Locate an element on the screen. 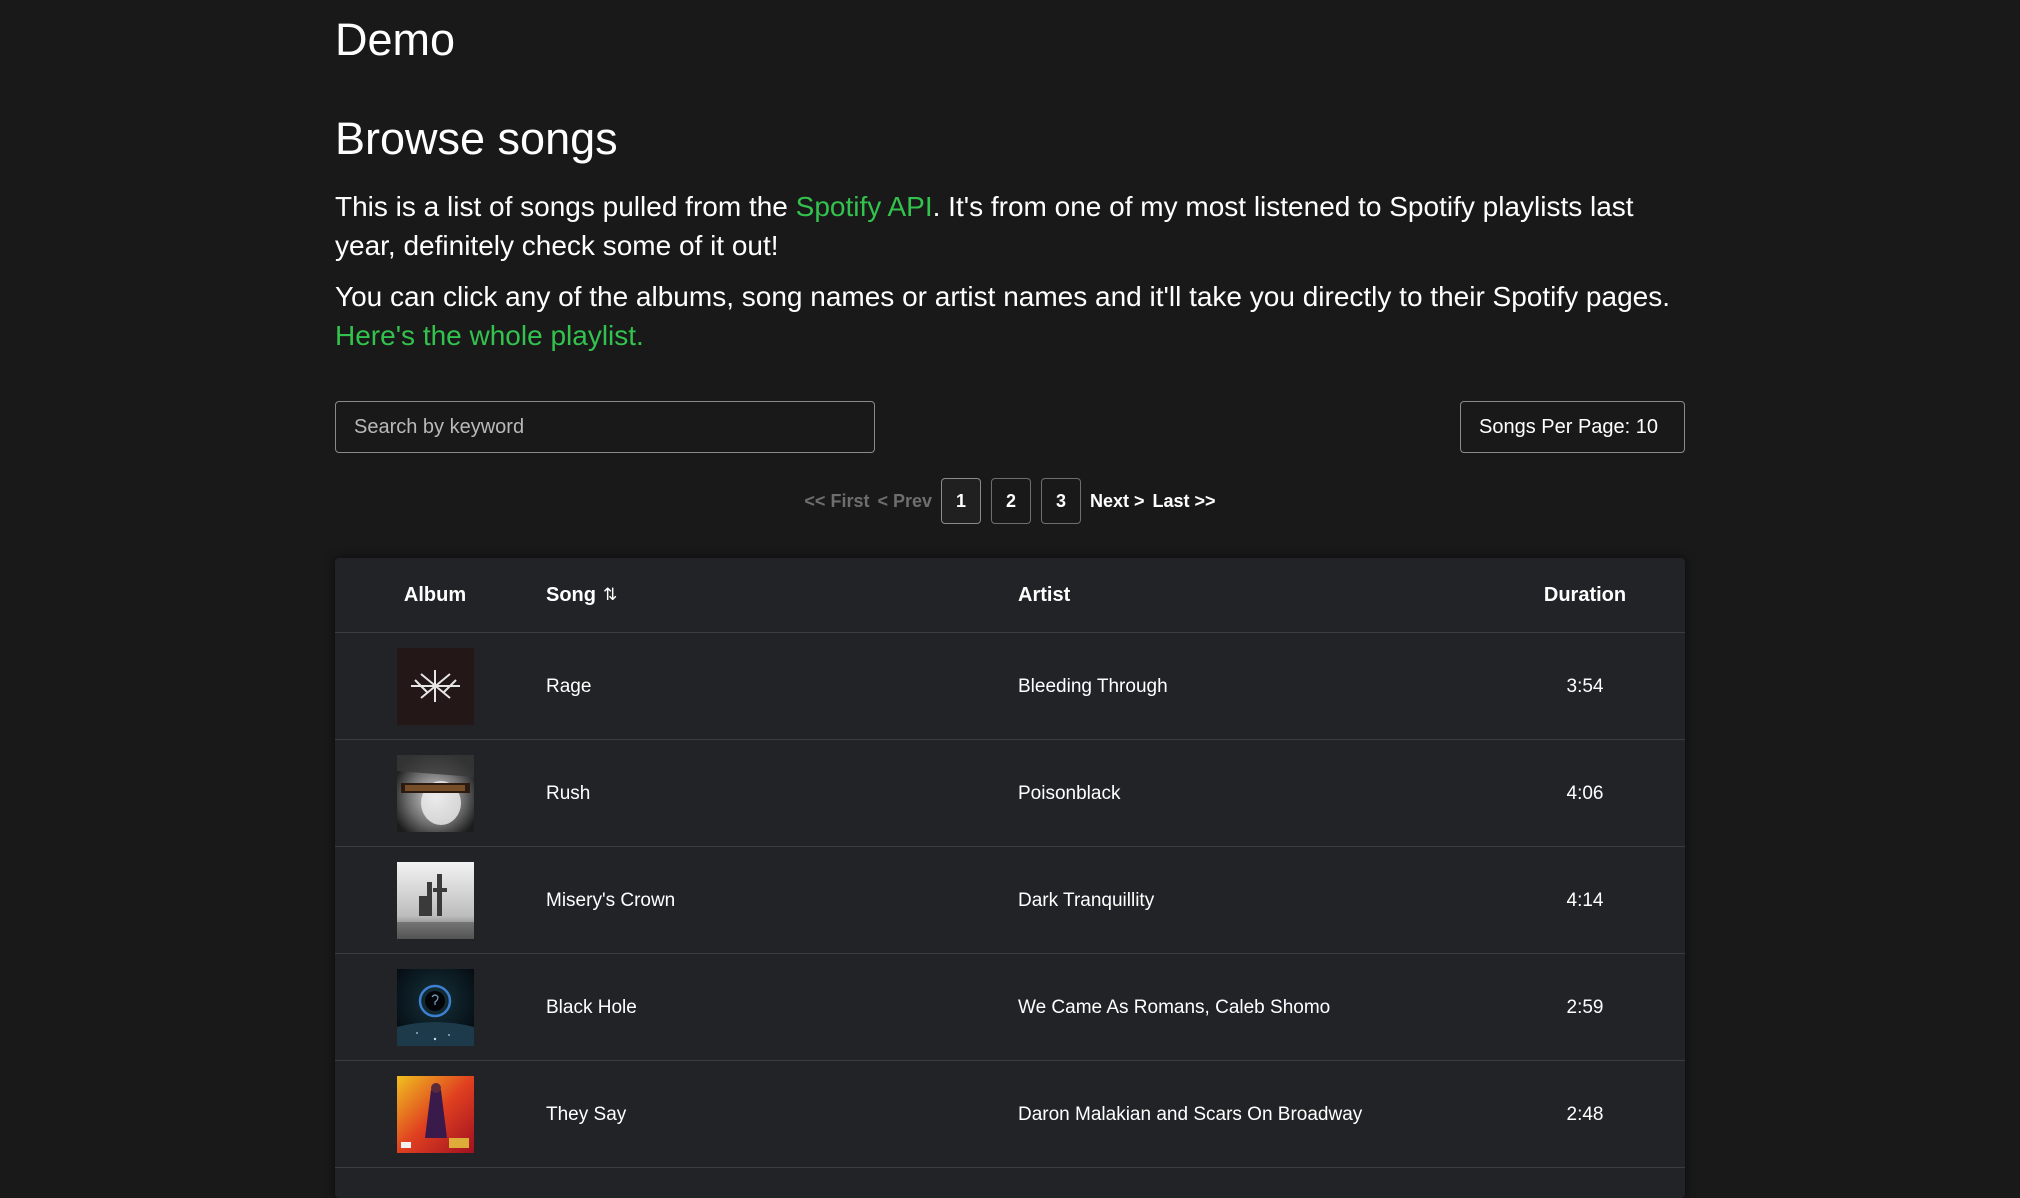  duration: 3:54 is located at coordinates (1585, 686).